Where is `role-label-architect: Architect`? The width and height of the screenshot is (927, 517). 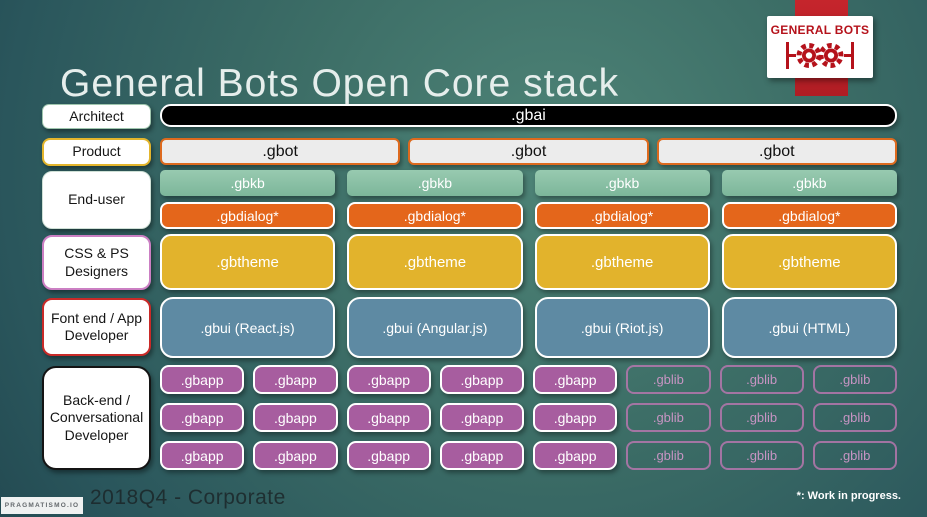 role-label-architect: Architect is located at coordinates (96, 116).